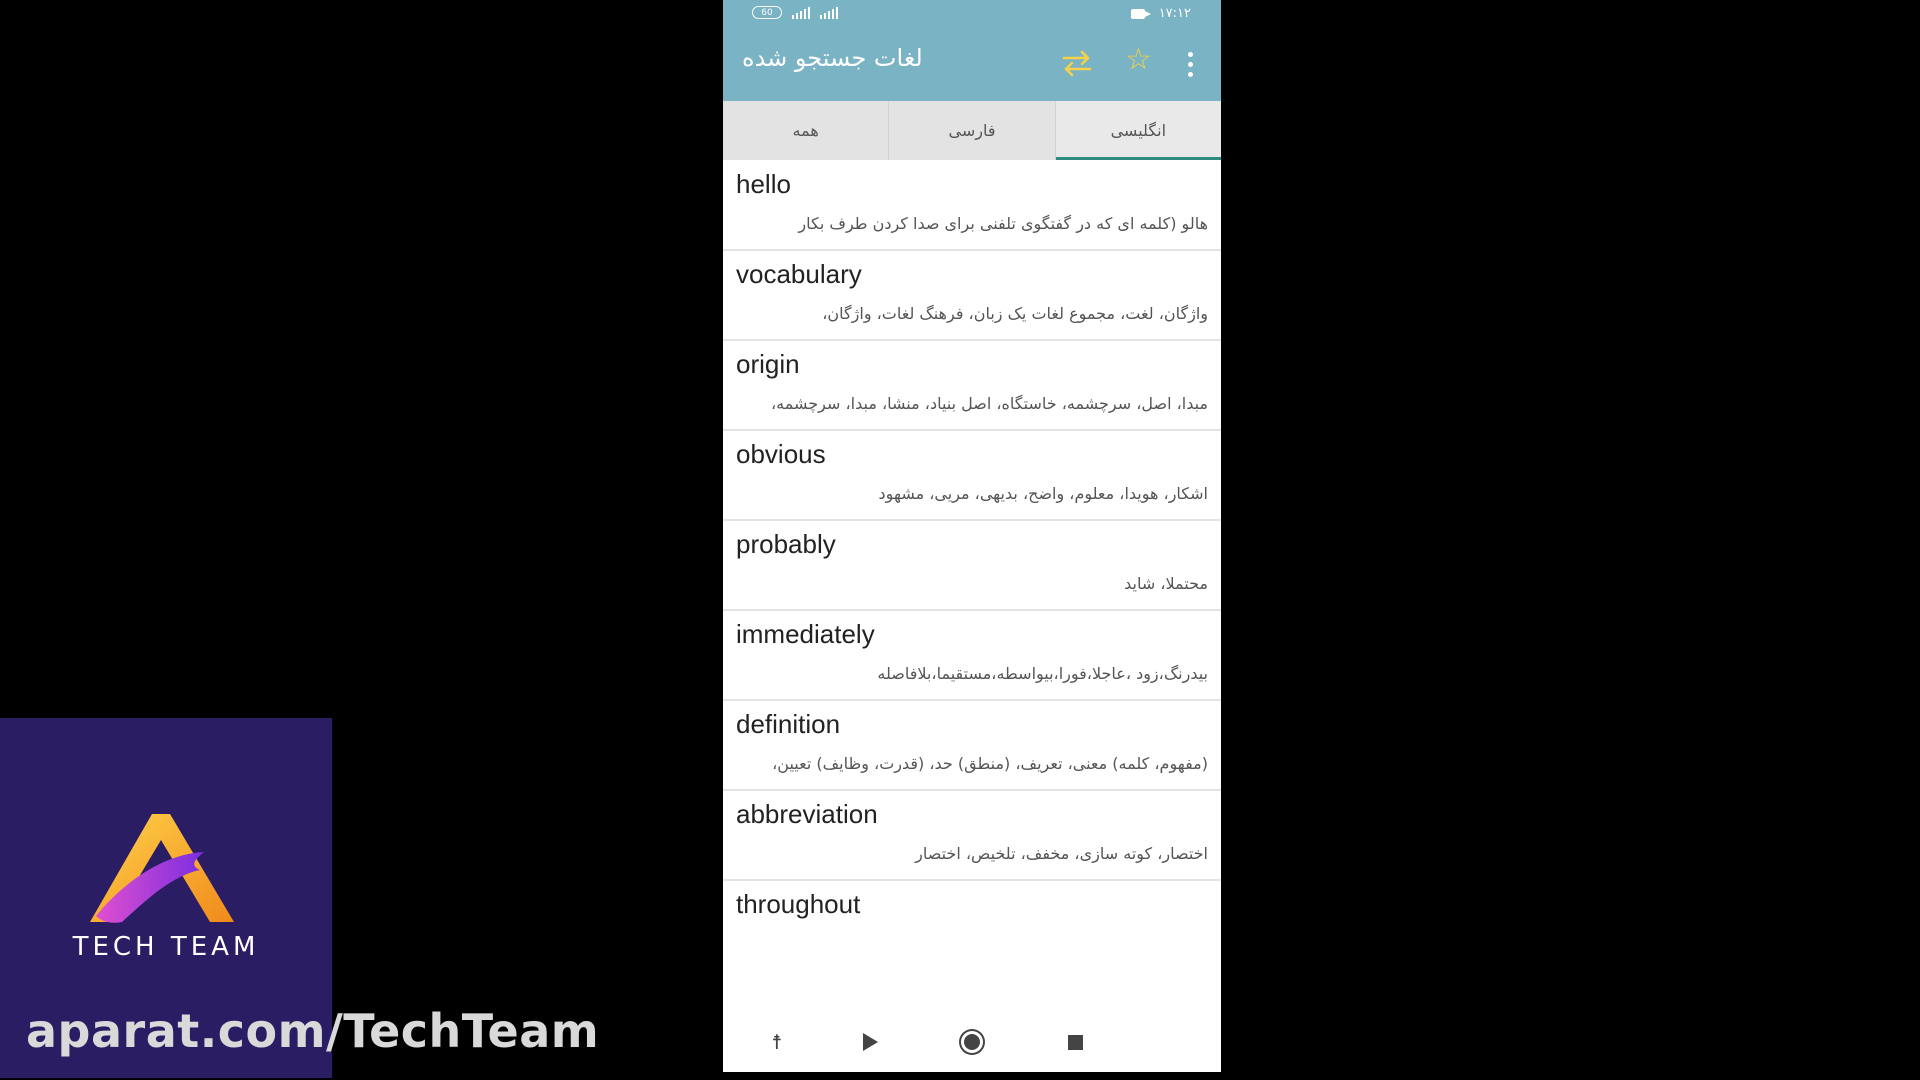 This screenshot has width=1920, height=1080. What do you see at coordinates (162, 868) in the screenshot?
I see `tech-team-logo-icon` at bounding box center [162, 868].